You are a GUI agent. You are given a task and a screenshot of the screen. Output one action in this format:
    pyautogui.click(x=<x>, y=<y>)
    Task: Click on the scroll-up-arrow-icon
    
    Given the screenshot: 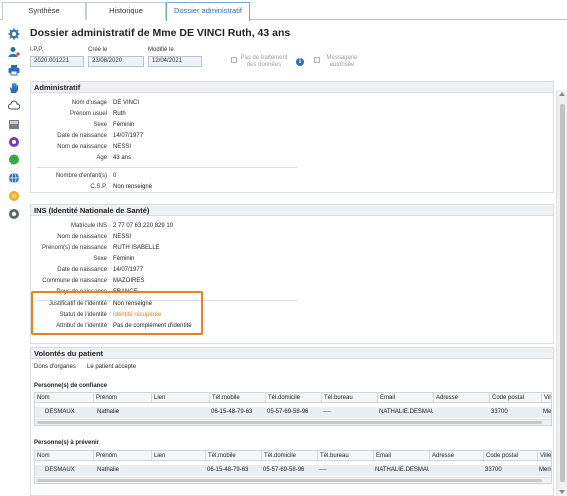 What is the action you would take?
    pyautogui.click(x=562, y=94)
    